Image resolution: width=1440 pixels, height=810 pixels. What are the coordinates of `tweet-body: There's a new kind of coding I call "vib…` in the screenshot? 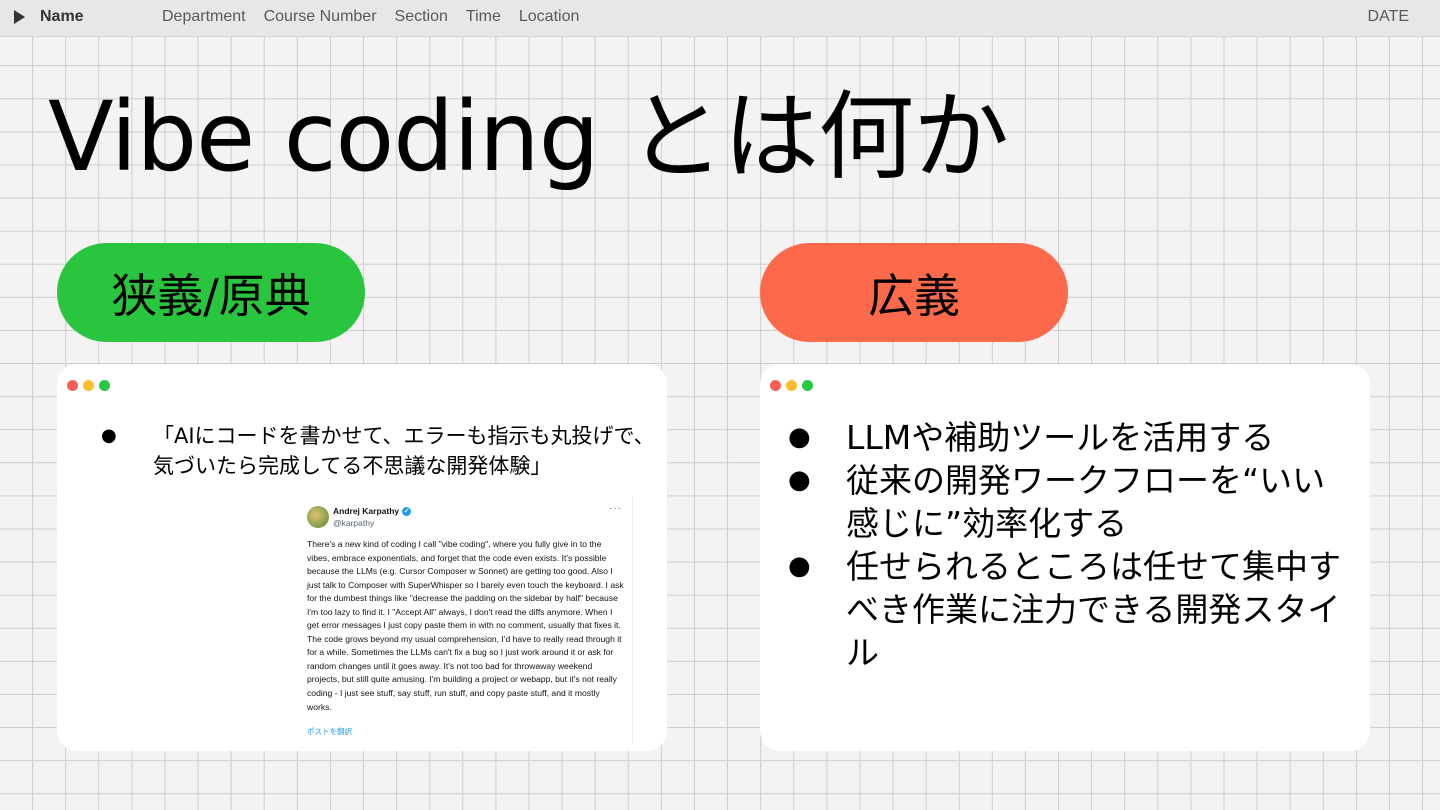 It's located at (465, 625).